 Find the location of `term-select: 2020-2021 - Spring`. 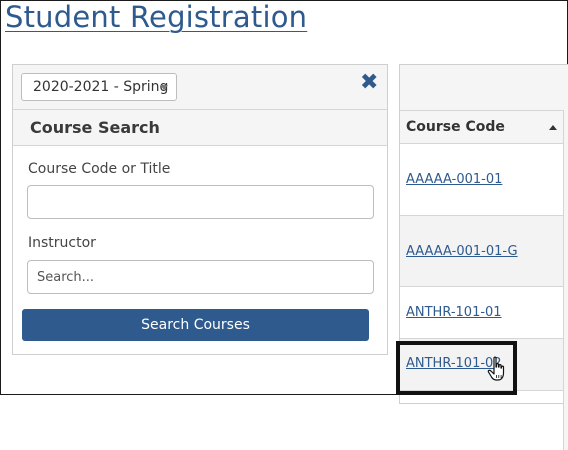

term-select: 2020-2021 - Spring is located at coordinates (99, 87).